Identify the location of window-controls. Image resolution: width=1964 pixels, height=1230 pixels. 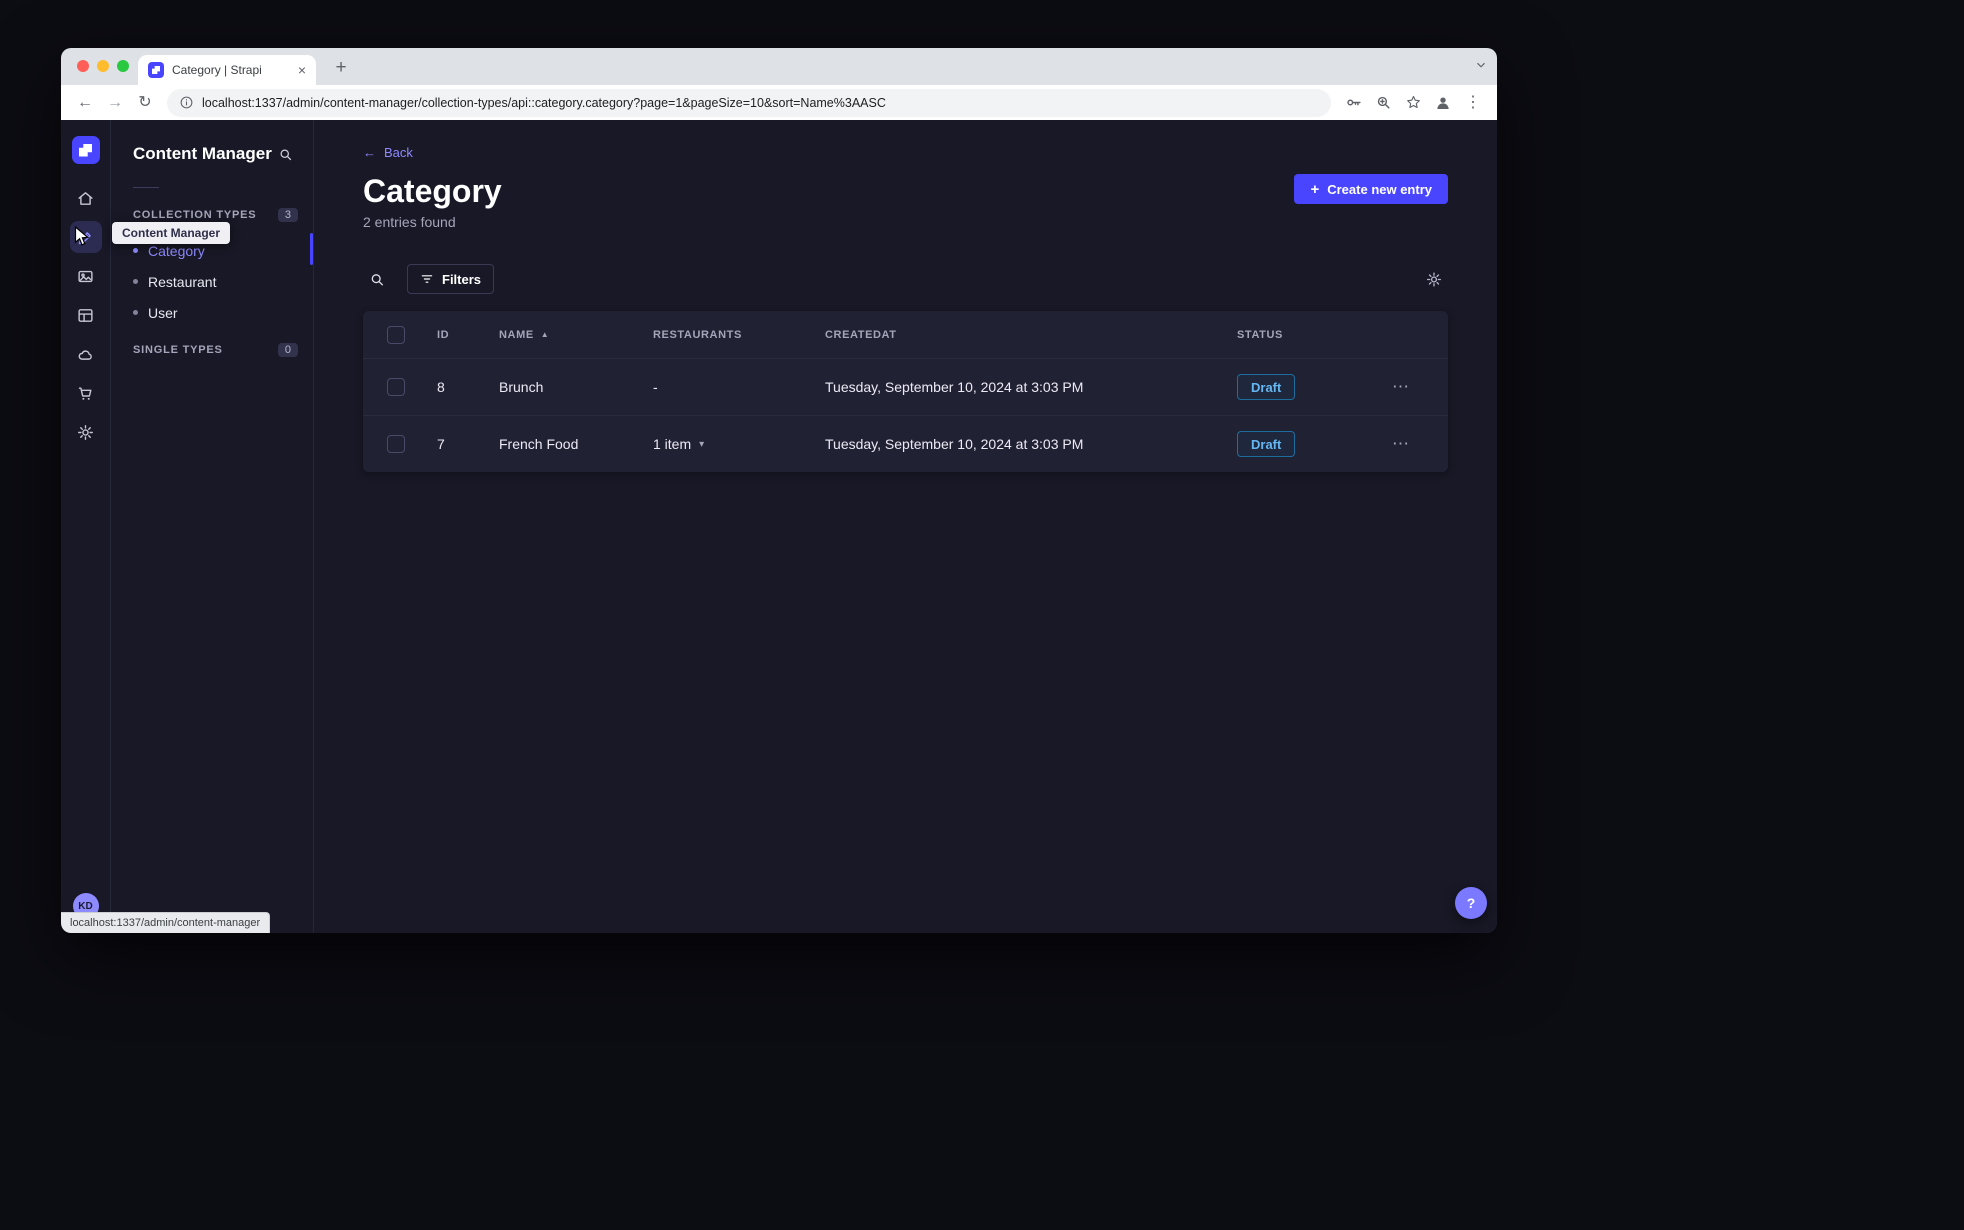
(103, 66).